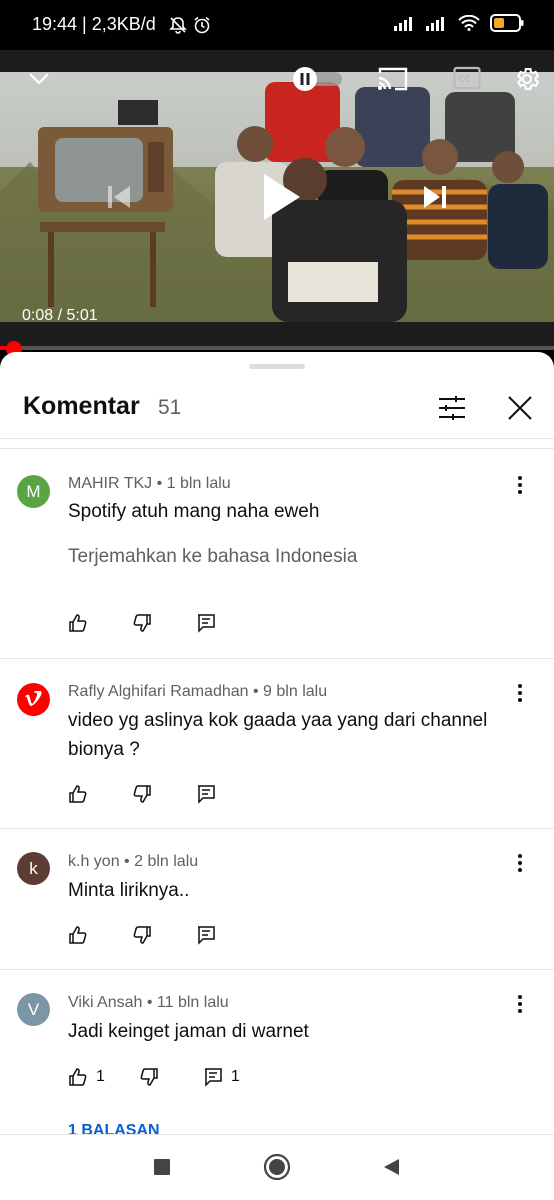 This screenshot has width=554, height=1200. I want to click on avatar: k, so click(33, 868).